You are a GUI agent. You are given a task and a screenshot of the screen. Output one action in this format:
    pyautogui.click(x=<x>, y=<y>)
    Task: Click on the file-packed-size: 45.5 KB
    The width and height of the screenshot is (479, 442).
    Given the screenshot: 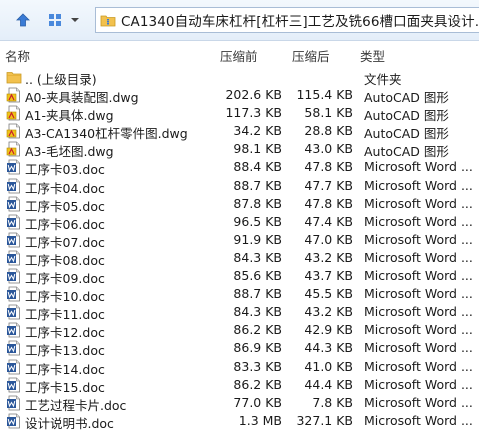 What is the action you would take?
    pyautogui.click(x=328, y=294)
    